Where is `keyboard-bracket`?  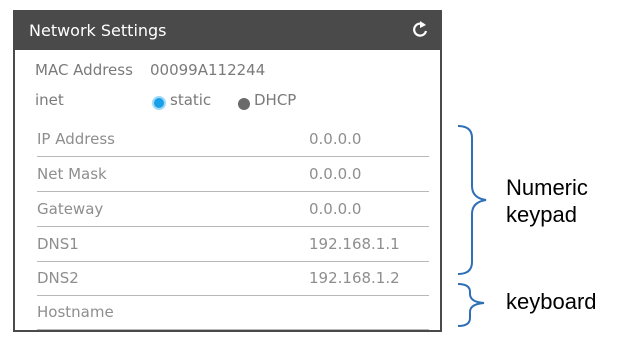
keyboard-bracket is located at coordinates (471, 305).